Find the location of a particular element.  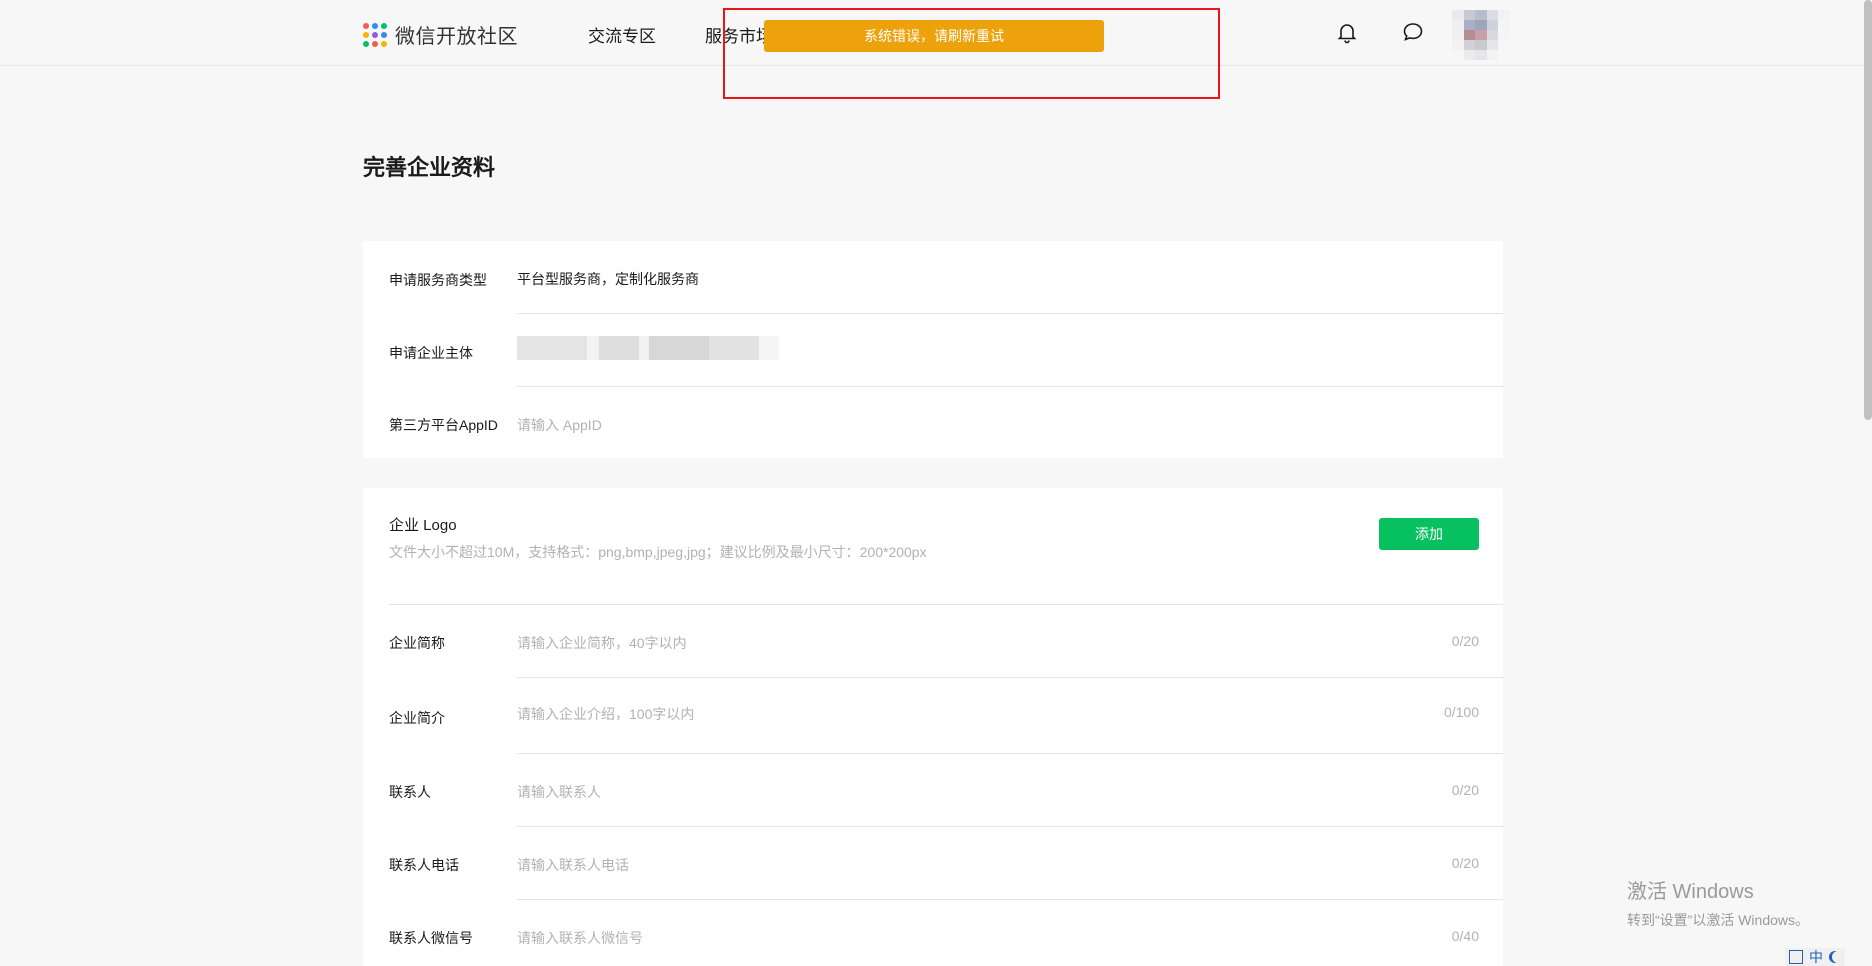

appid-input: 请输入 AppID is located at coordinates (559, 425).